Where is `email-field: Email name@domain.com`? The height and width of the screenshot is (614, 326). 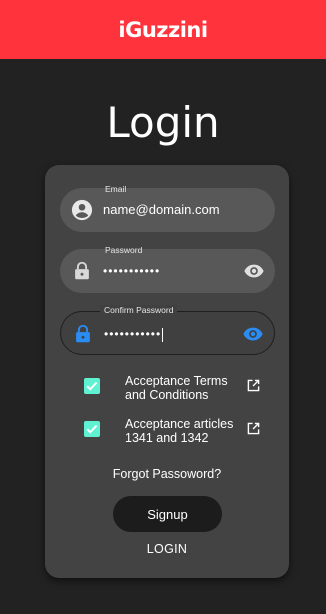 email-field: Email name@domain.com is located at coordinates (167, 208).